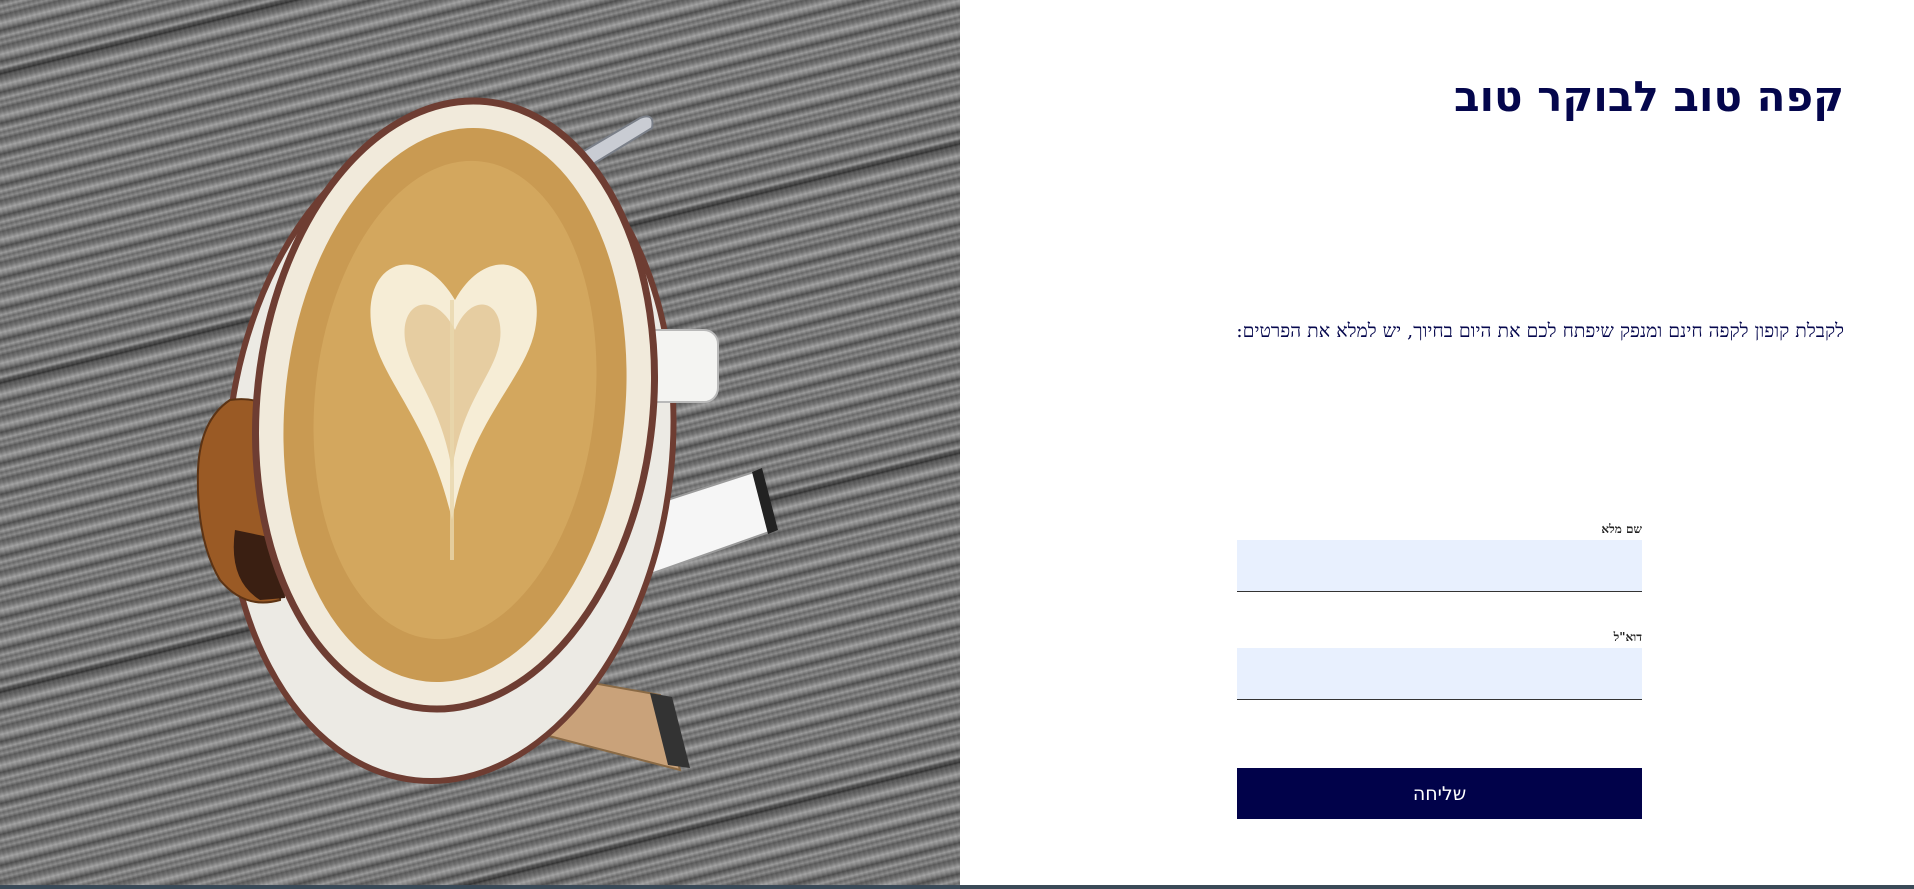 This screenshot has height=889, width=1914. What do you see at coordinates (1439, 793) in the screenshot?
I see `submit-button: שליחה` at bounding box center [1439, 793].